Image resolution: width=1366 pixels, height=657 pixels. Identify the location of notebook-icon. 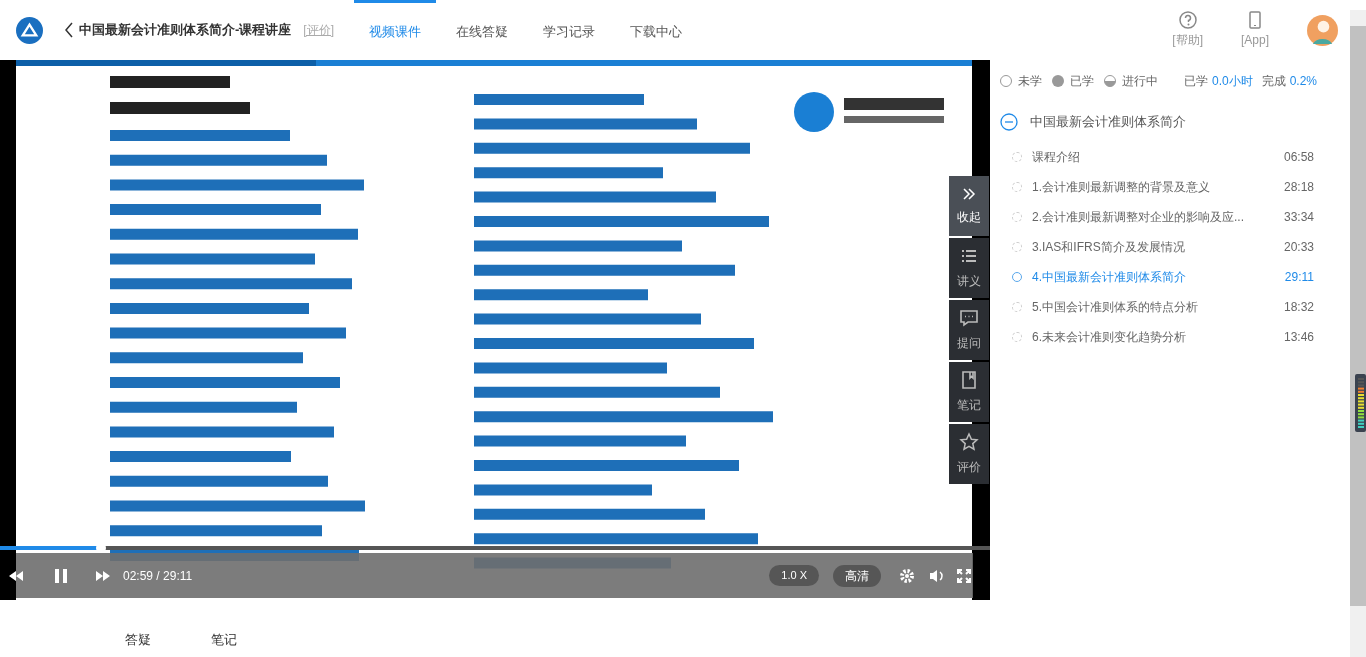
(969, 380).